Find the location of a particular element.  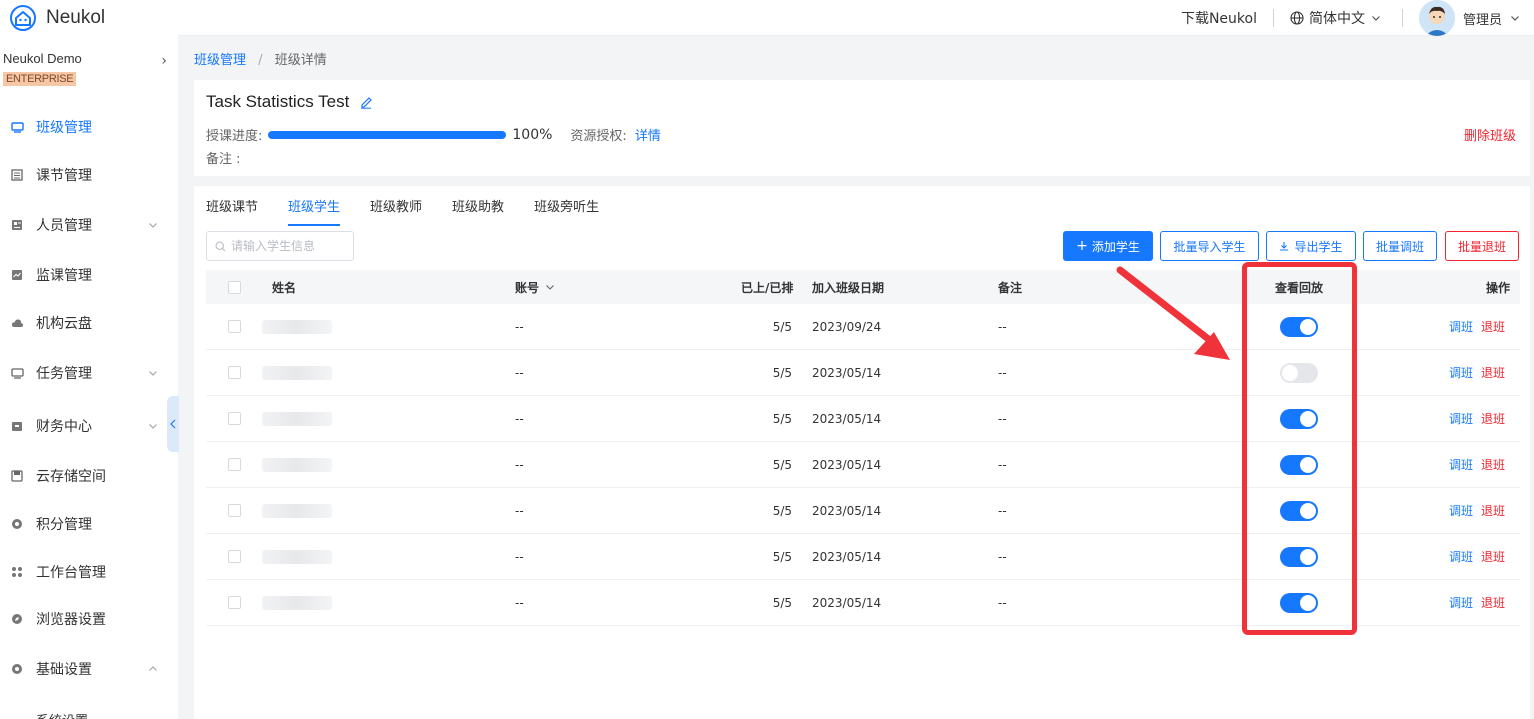

sidebar-item-cloud: 机构云盘 is located at coordinates (89, 323).